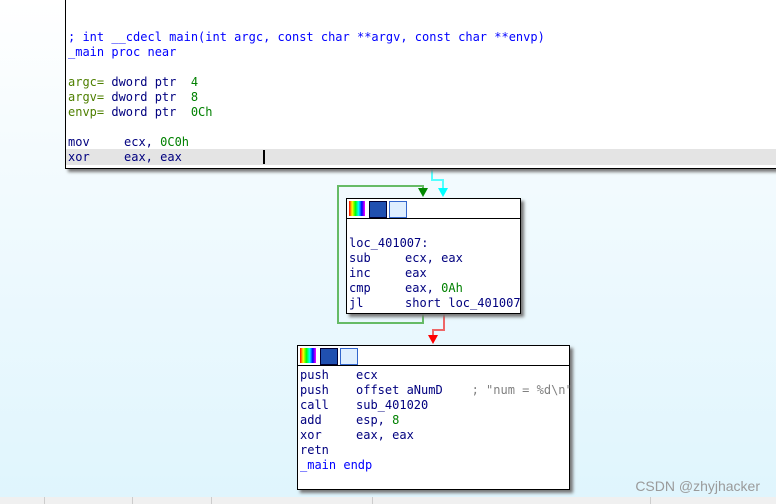 The height and width of the screenshot is (504, 776). I want to click on status-bar, so click(388, 500).